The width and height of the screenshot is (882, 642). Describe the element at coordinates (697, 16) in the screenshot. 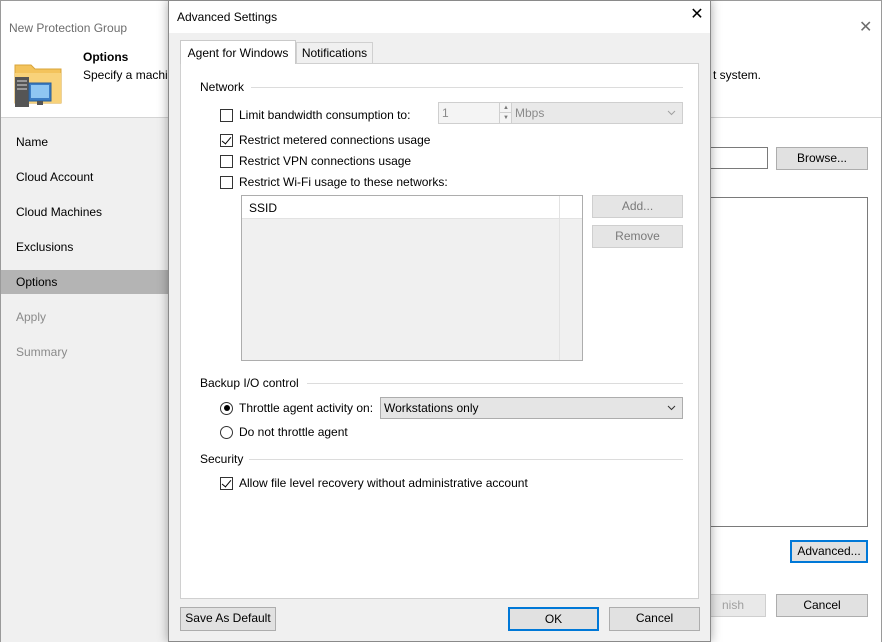

I see `dialog-close-icon: ✕` at that location.